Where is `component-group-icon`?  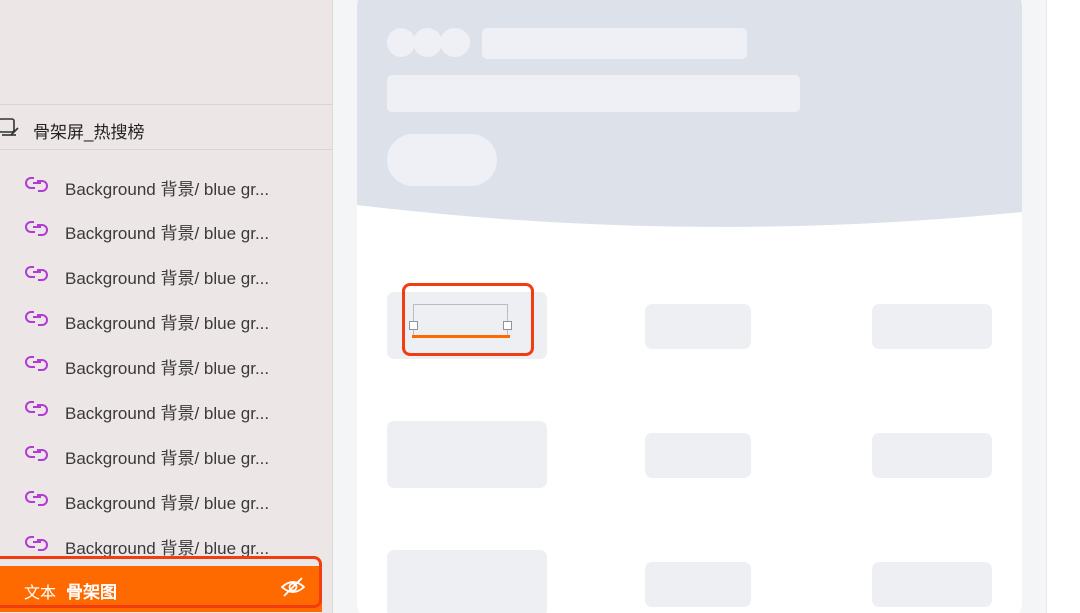
component-group-icon is located at coordinates (10, 127).